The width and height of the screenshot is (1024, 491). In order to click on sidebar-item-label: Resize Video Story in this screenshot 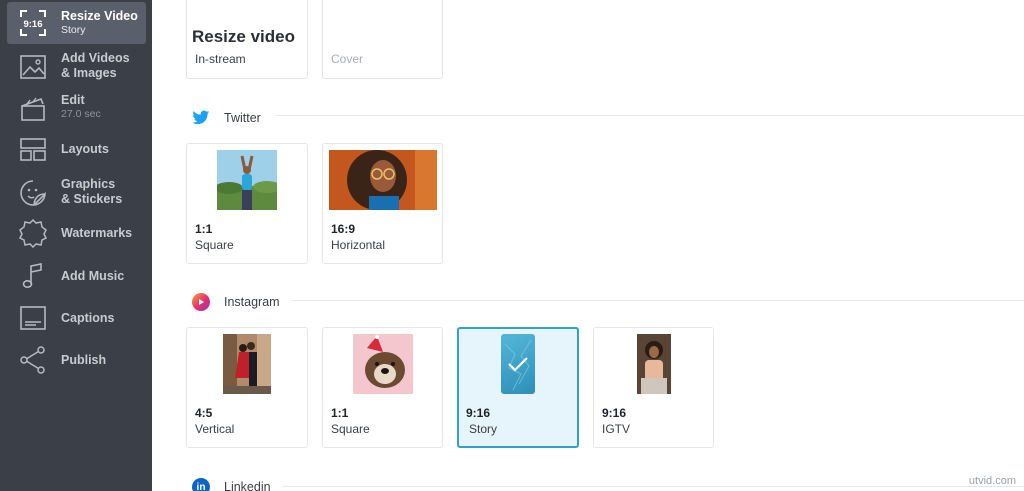, I will do `click(99, 22)`.